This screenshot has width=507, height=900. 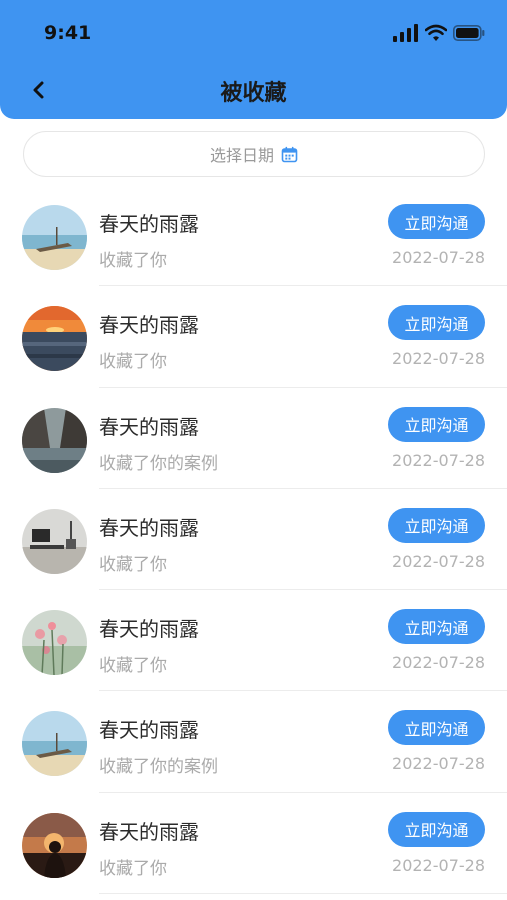 What do you see at coordinates (54, 845) in the screenshot?
I see `sunset-silhouette-avatar` at bounding box center [54, 845].